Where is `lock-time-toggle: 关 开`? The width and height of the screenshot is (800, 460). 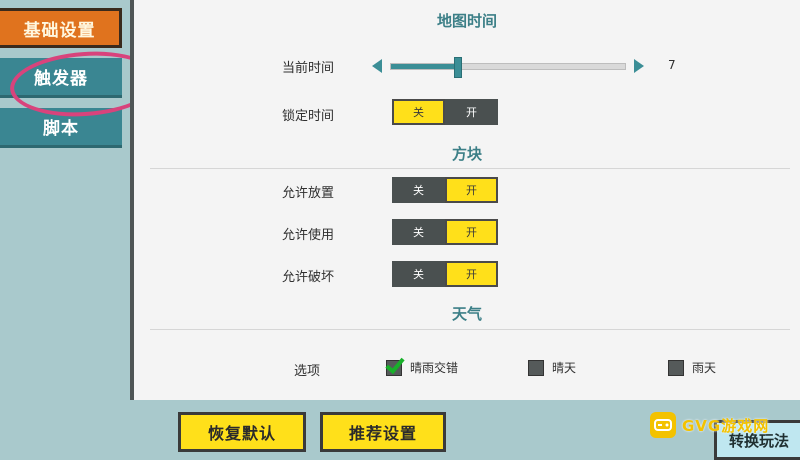 lock-time-toggle: 关 开 is located at coordinates (445, 112).